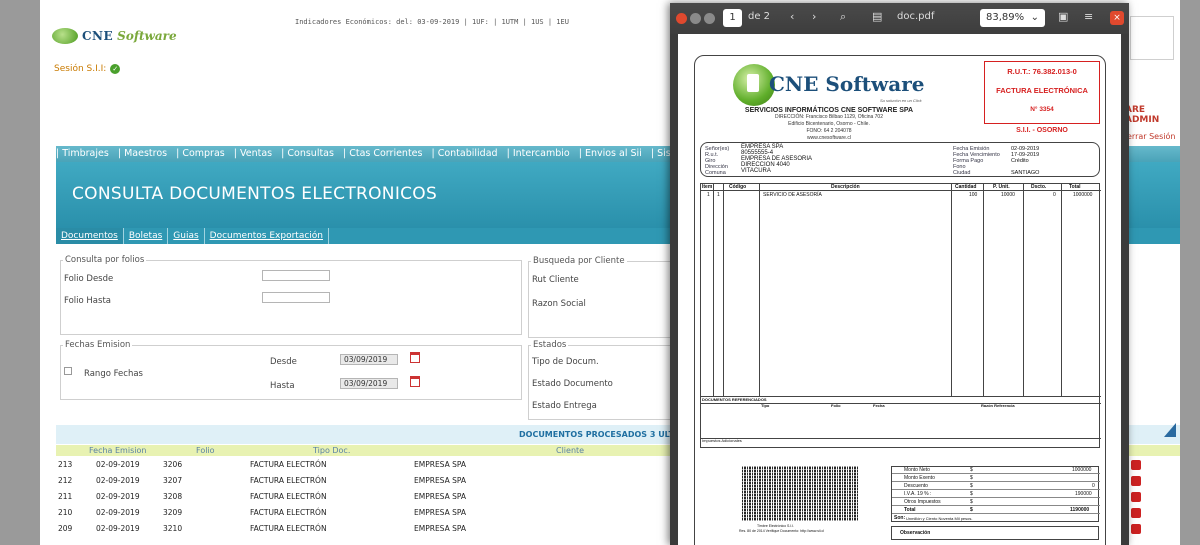 The width and height of the screenshot is (1200, 545). Describe the element at coordinates (707, 187) in the screenshot. I see `items-col-item: Item` at that location.